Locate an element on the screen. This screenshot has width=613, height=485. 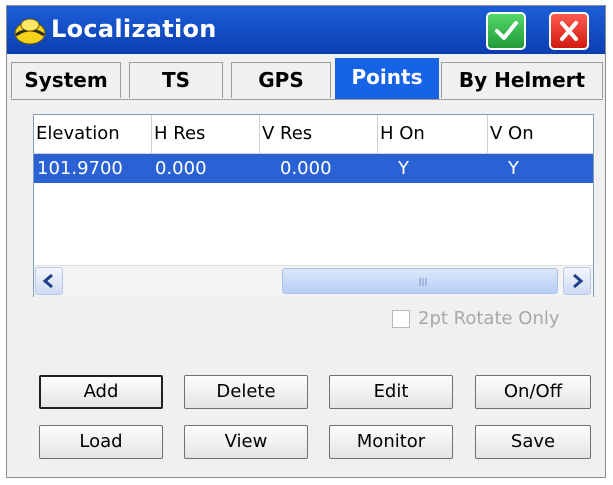
cell-elevation: 101.9700 is located at coordinates (80, 168).